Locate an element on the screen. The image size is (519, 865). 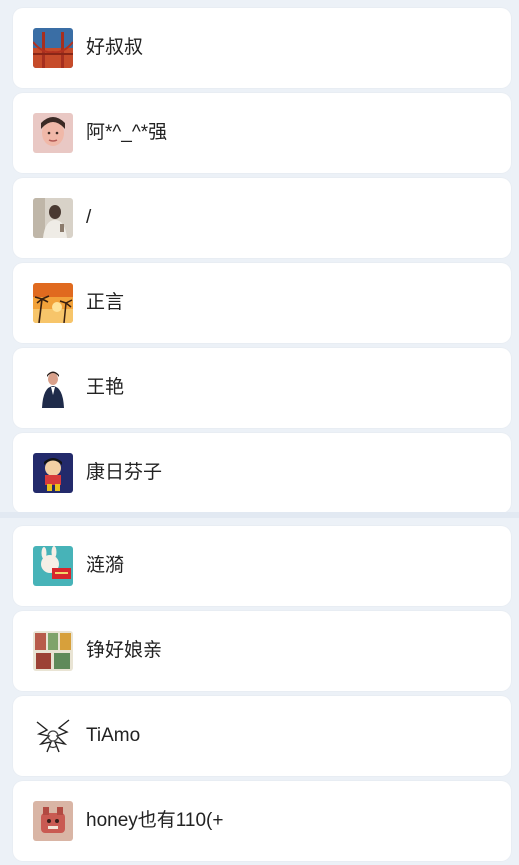
contact-card-honey: honey也有110(+ is located at coordinates (262, 821).